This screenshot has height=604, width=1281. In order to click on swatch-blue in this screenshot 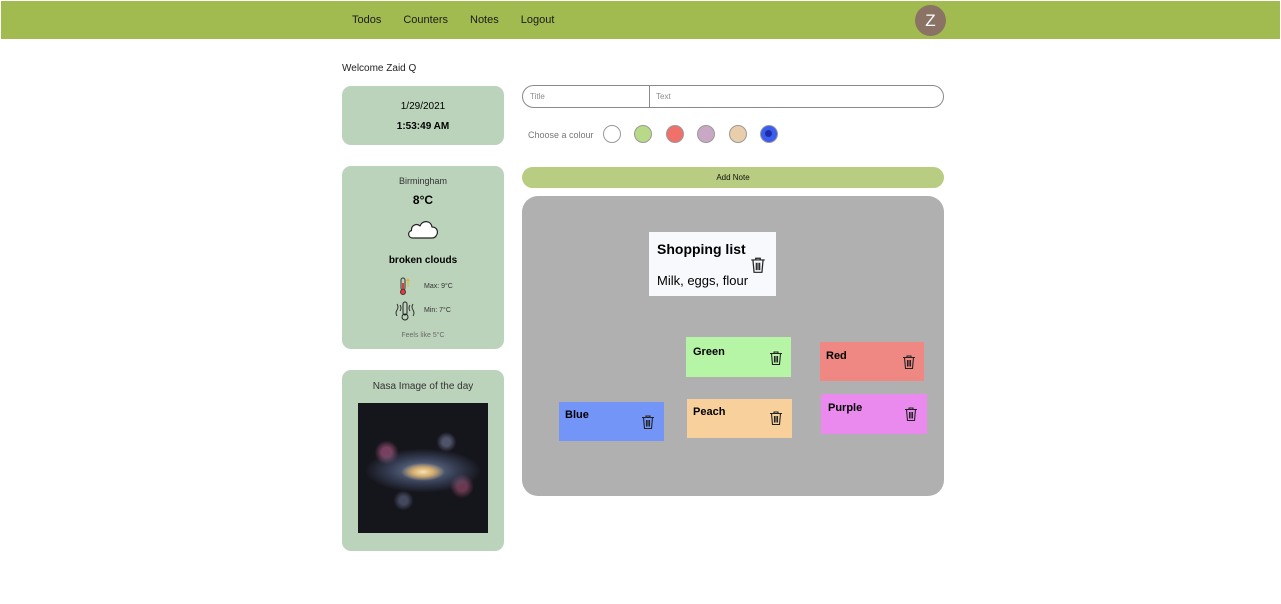, I will do `click(769, 134)`.